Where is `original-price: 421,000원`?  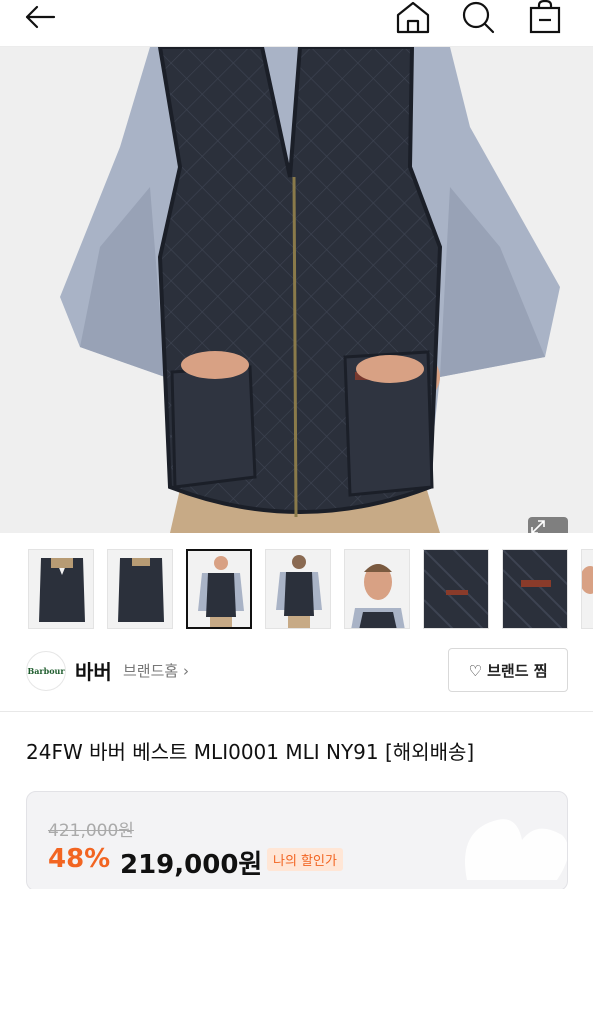
original-price: 421,000원 is located at coordinates (91, 831).